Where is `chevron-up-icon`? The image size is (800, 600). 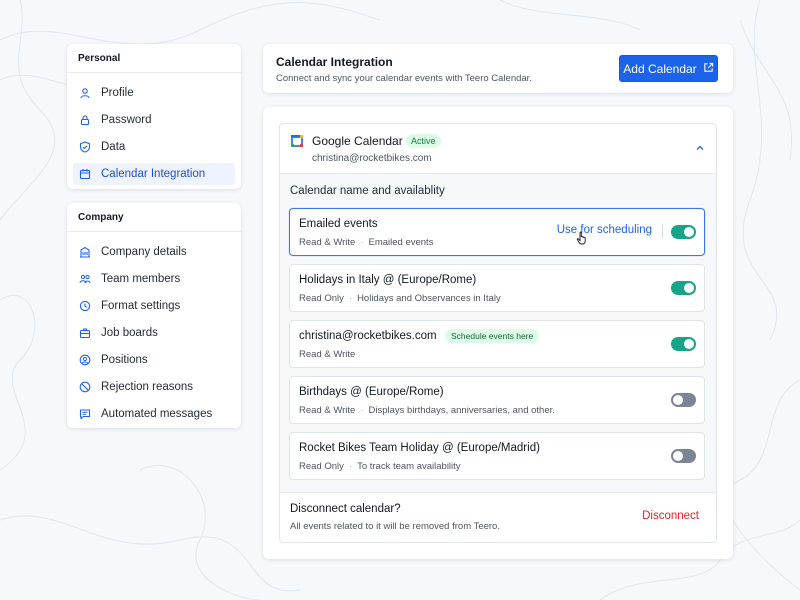
chevron-up-icon is located at coordinates (700, 148).